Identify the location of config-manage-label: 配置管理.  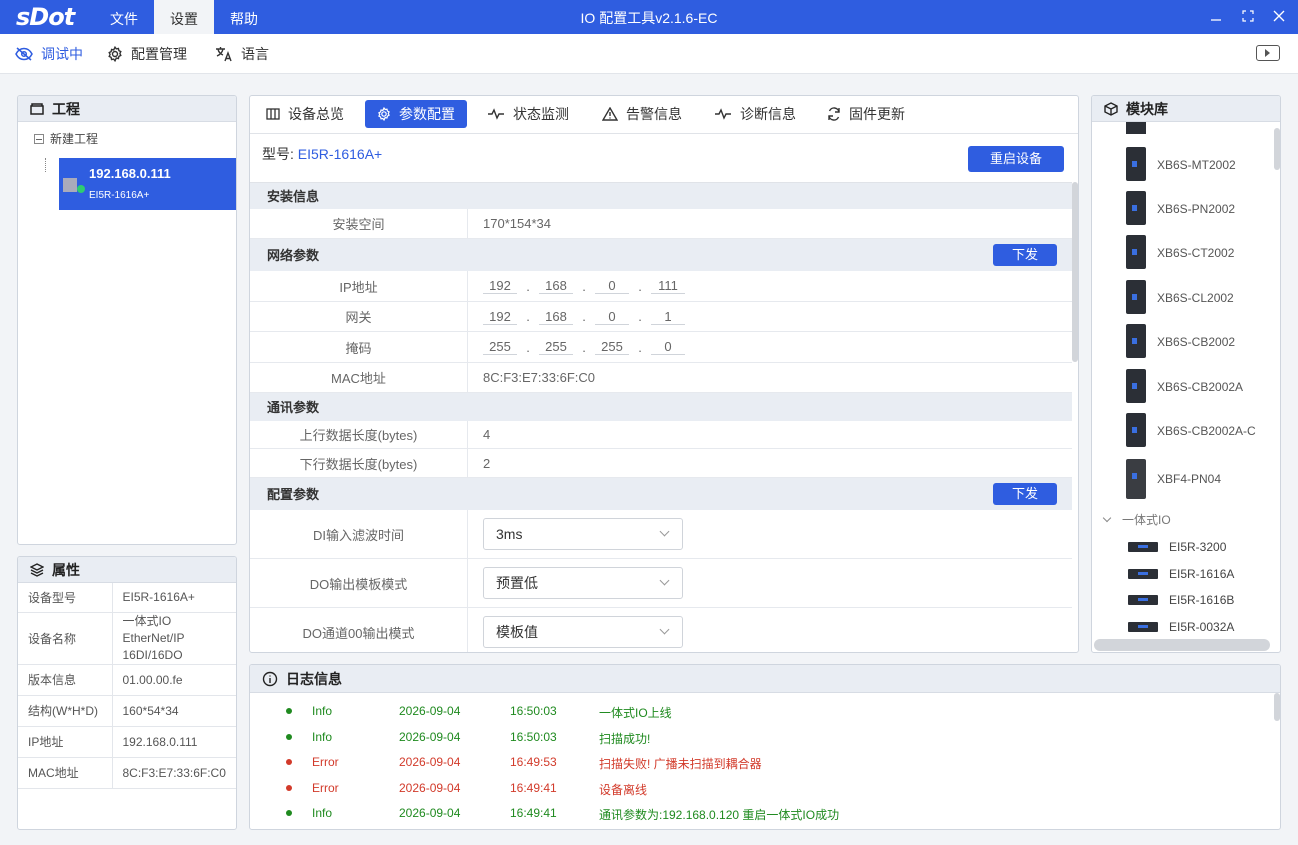
(159, 54).